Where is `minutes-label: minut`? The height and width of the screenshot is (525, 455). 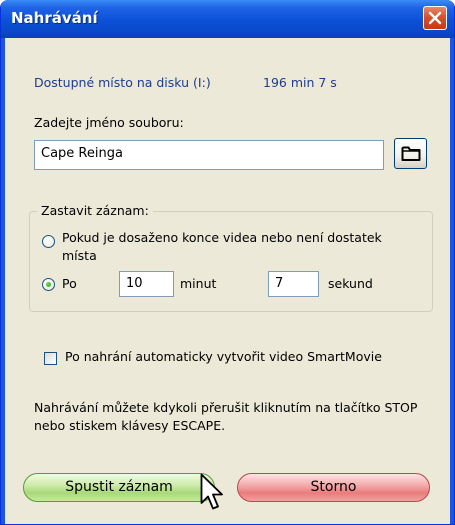
minutes-label: minut is located at coordinates (198, 283).